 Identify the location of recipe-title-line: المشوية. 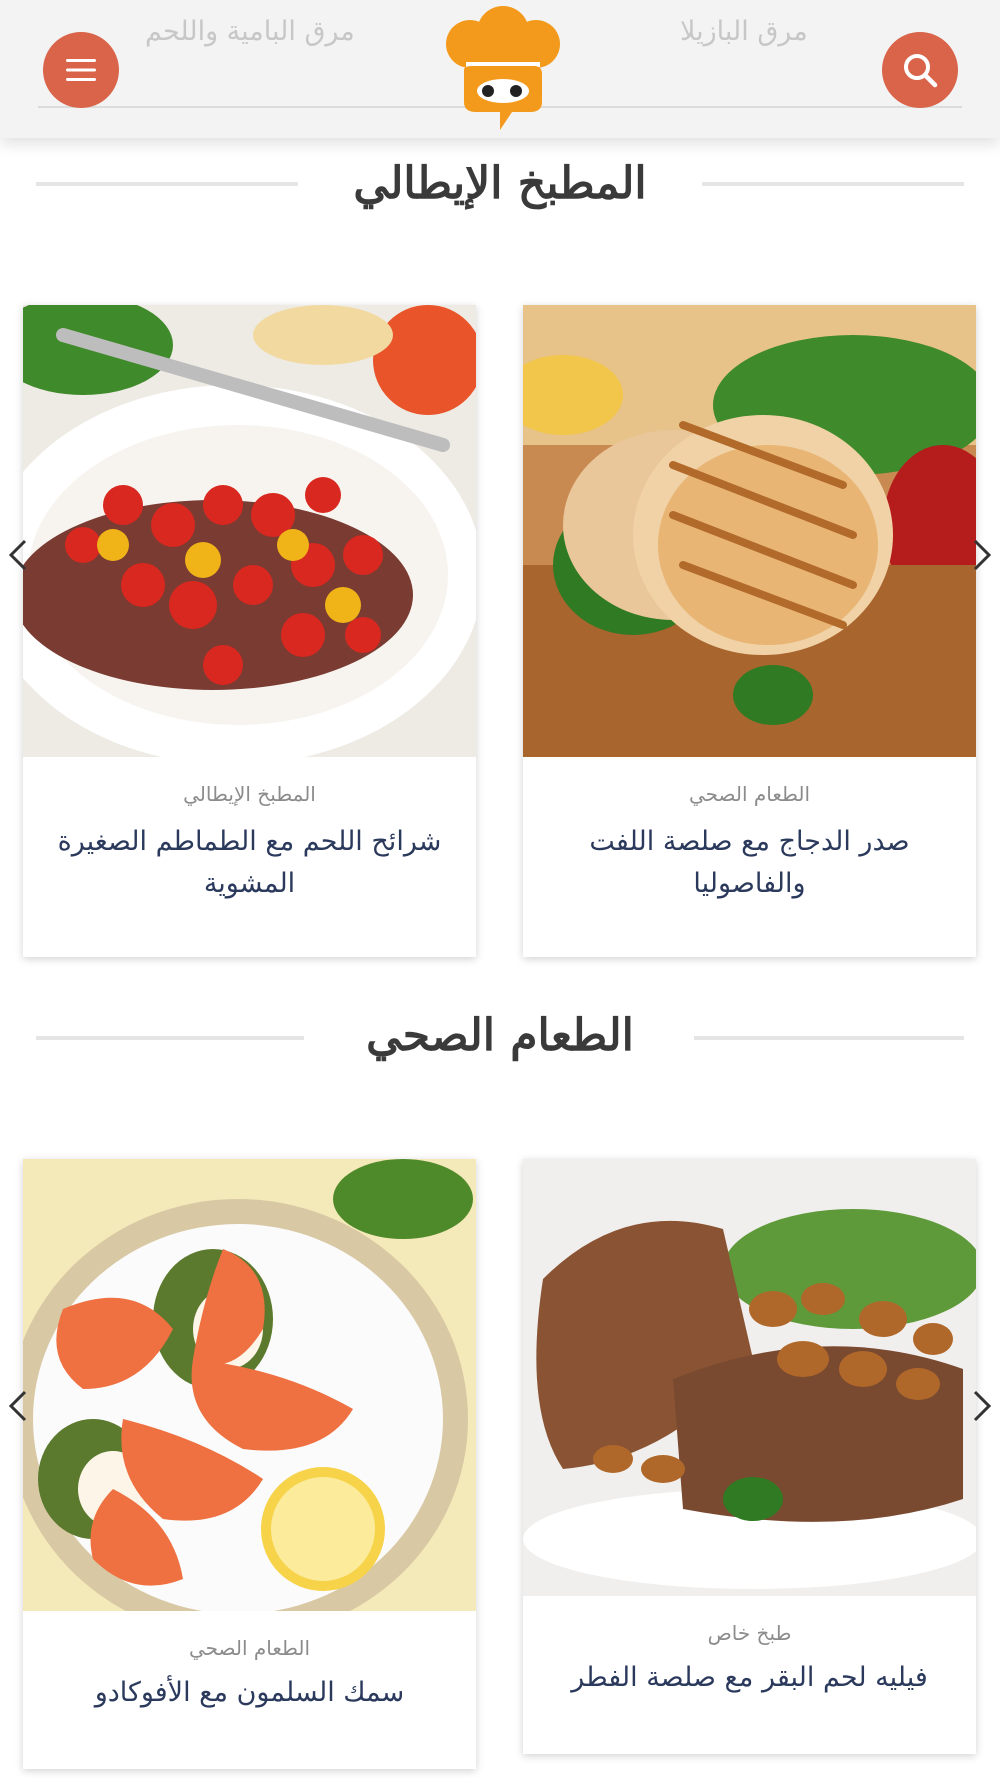
(249, 883).